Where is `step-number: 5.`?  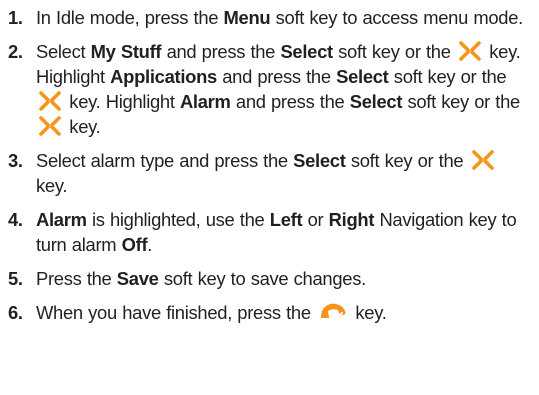
step-number: 5. is located at coordinates (15, 278).